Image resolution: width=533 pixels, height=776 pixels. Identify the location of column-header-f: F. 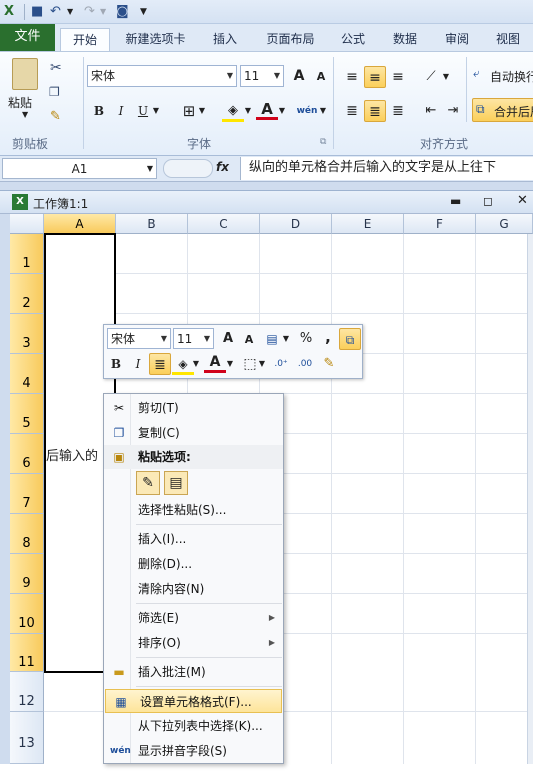
(440, 224).